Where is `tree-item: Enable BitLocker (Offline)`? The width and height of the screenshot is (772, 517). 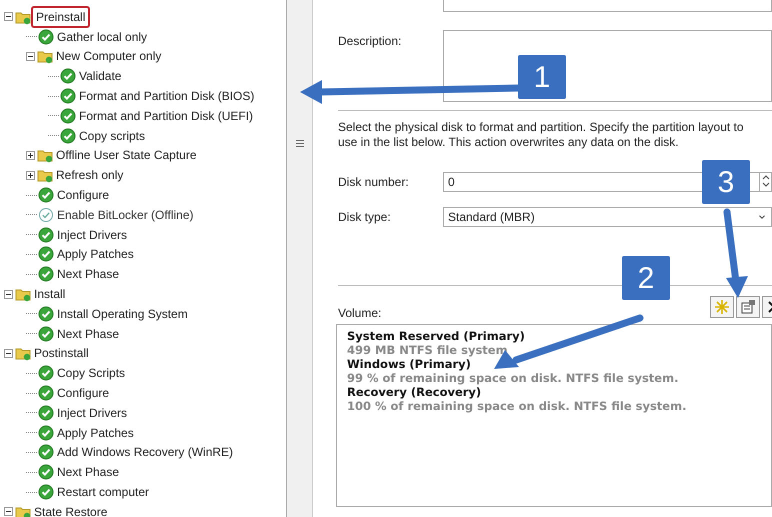
tree-item: Enable BitLocker (Offline) is located at coordinates (125, 215).